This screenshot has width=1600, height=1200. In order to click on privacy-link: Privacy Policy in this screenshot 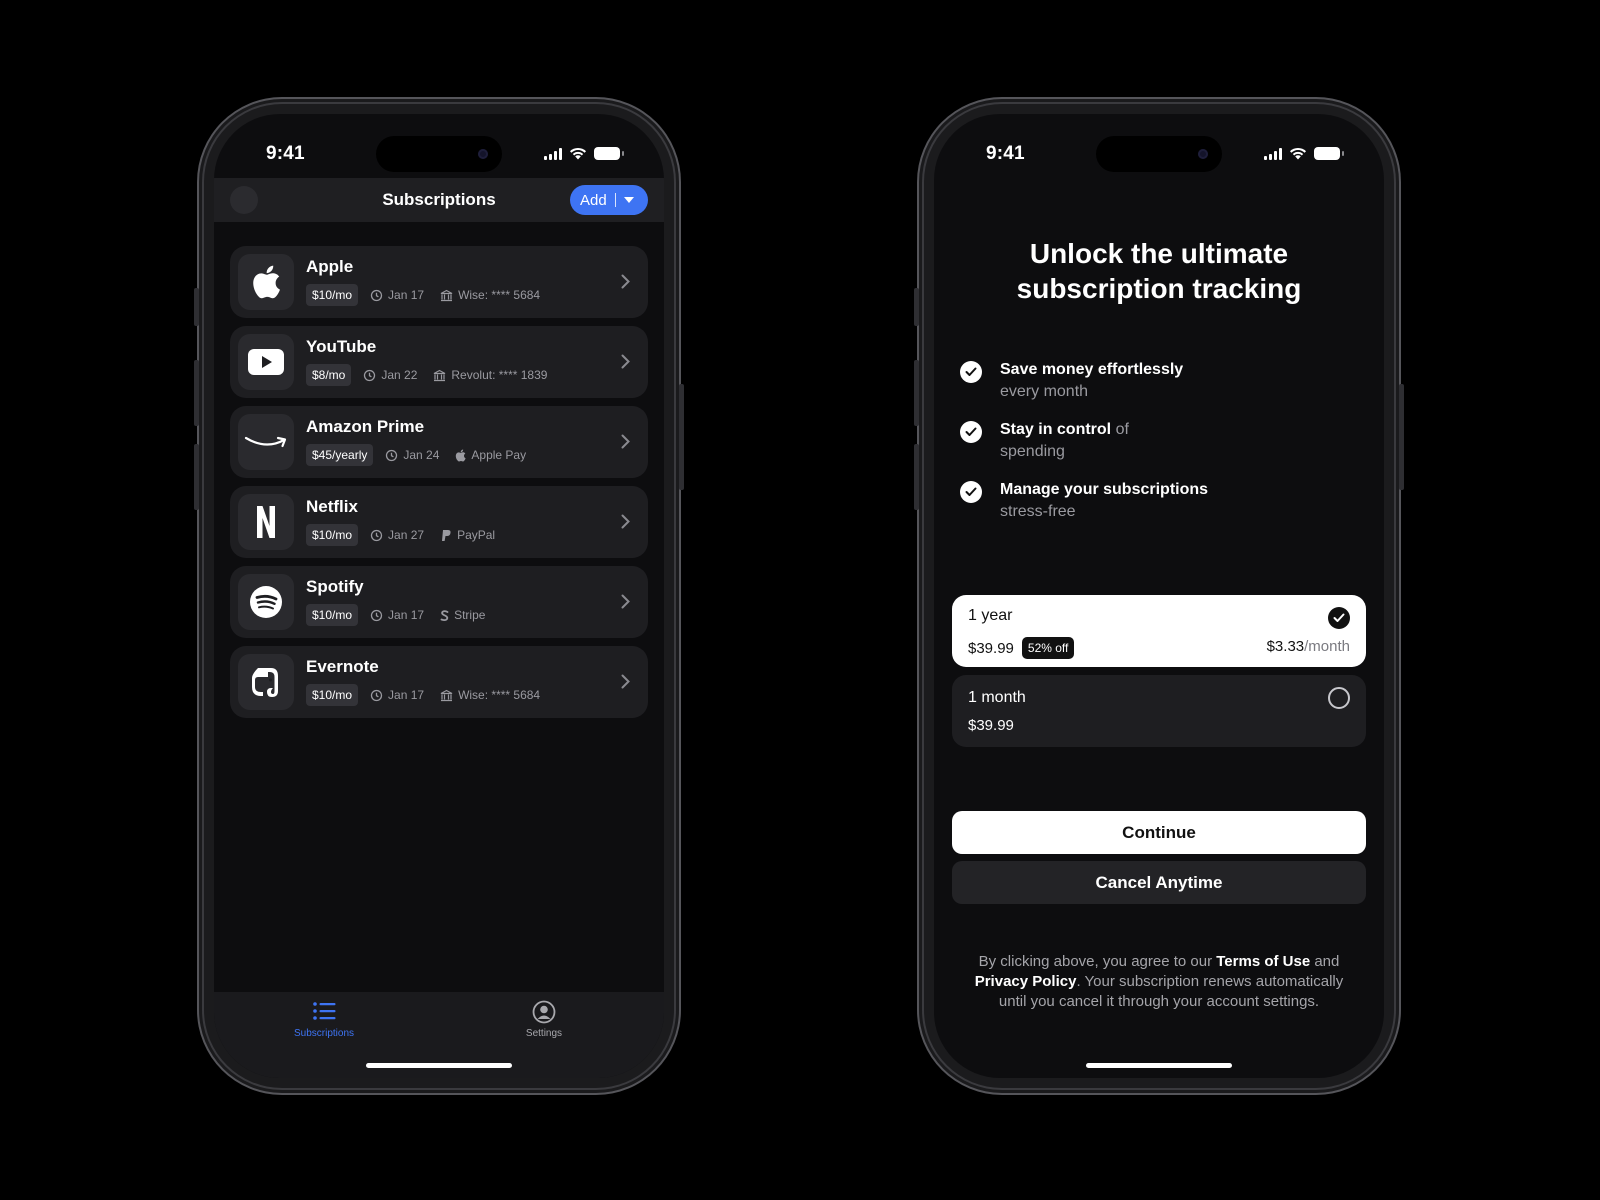, I will do `click(1026, 981)`.